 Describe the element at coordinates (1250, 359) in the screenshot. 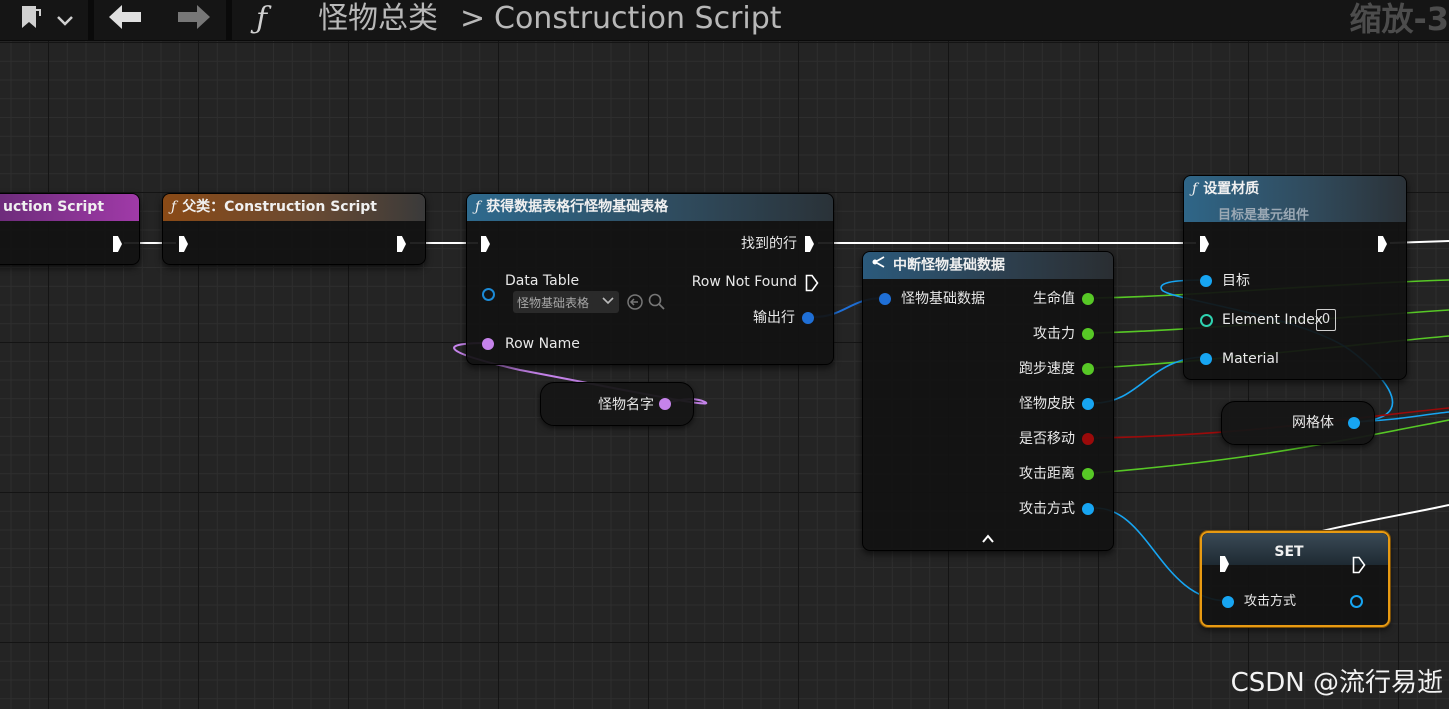

I see `material-label: Material` at that location.